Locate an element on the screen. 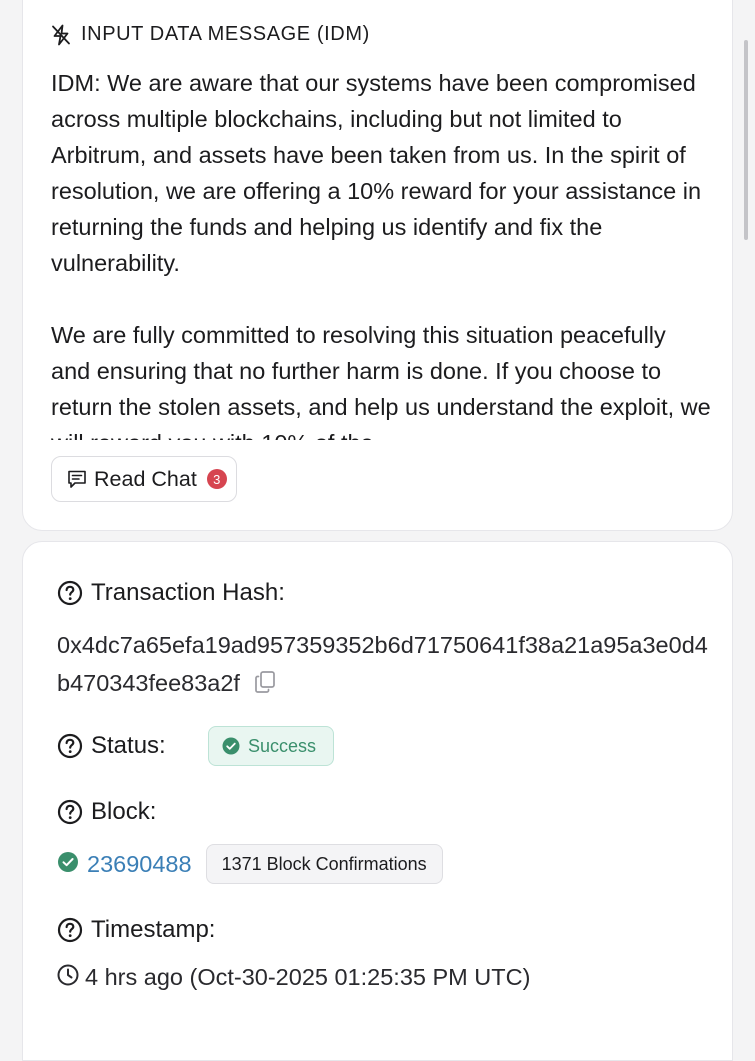  block-confirmations-badge: 1371 Block Confirmations is located at coordinates (324, 864).